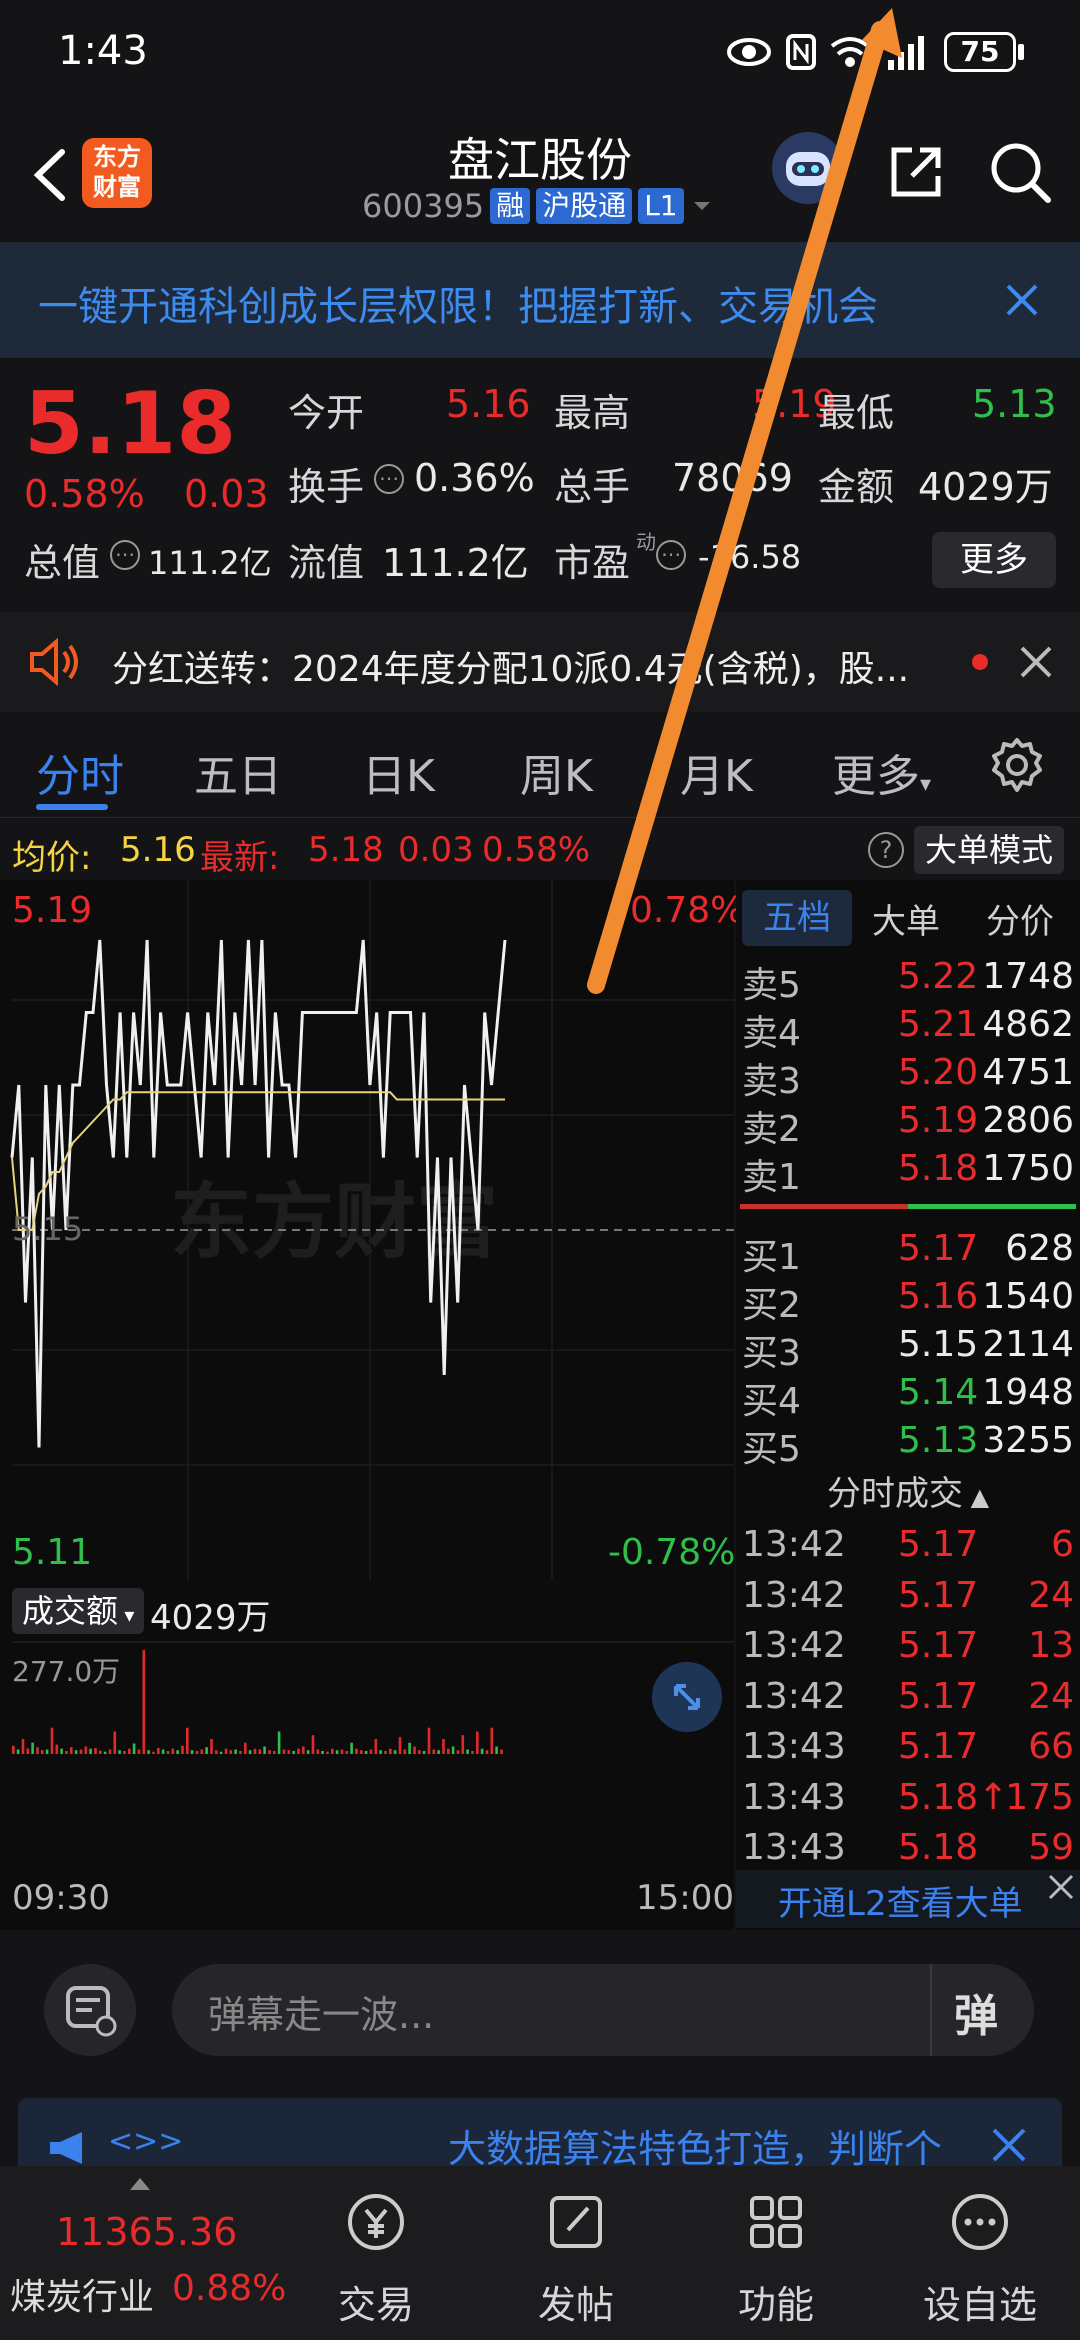 This screenshot has width=1080, height=2340. What do you see at coordinates (373, 1697) in the screenshot?
I see `volume-chart-svg` at bounding box center [373, 1697].